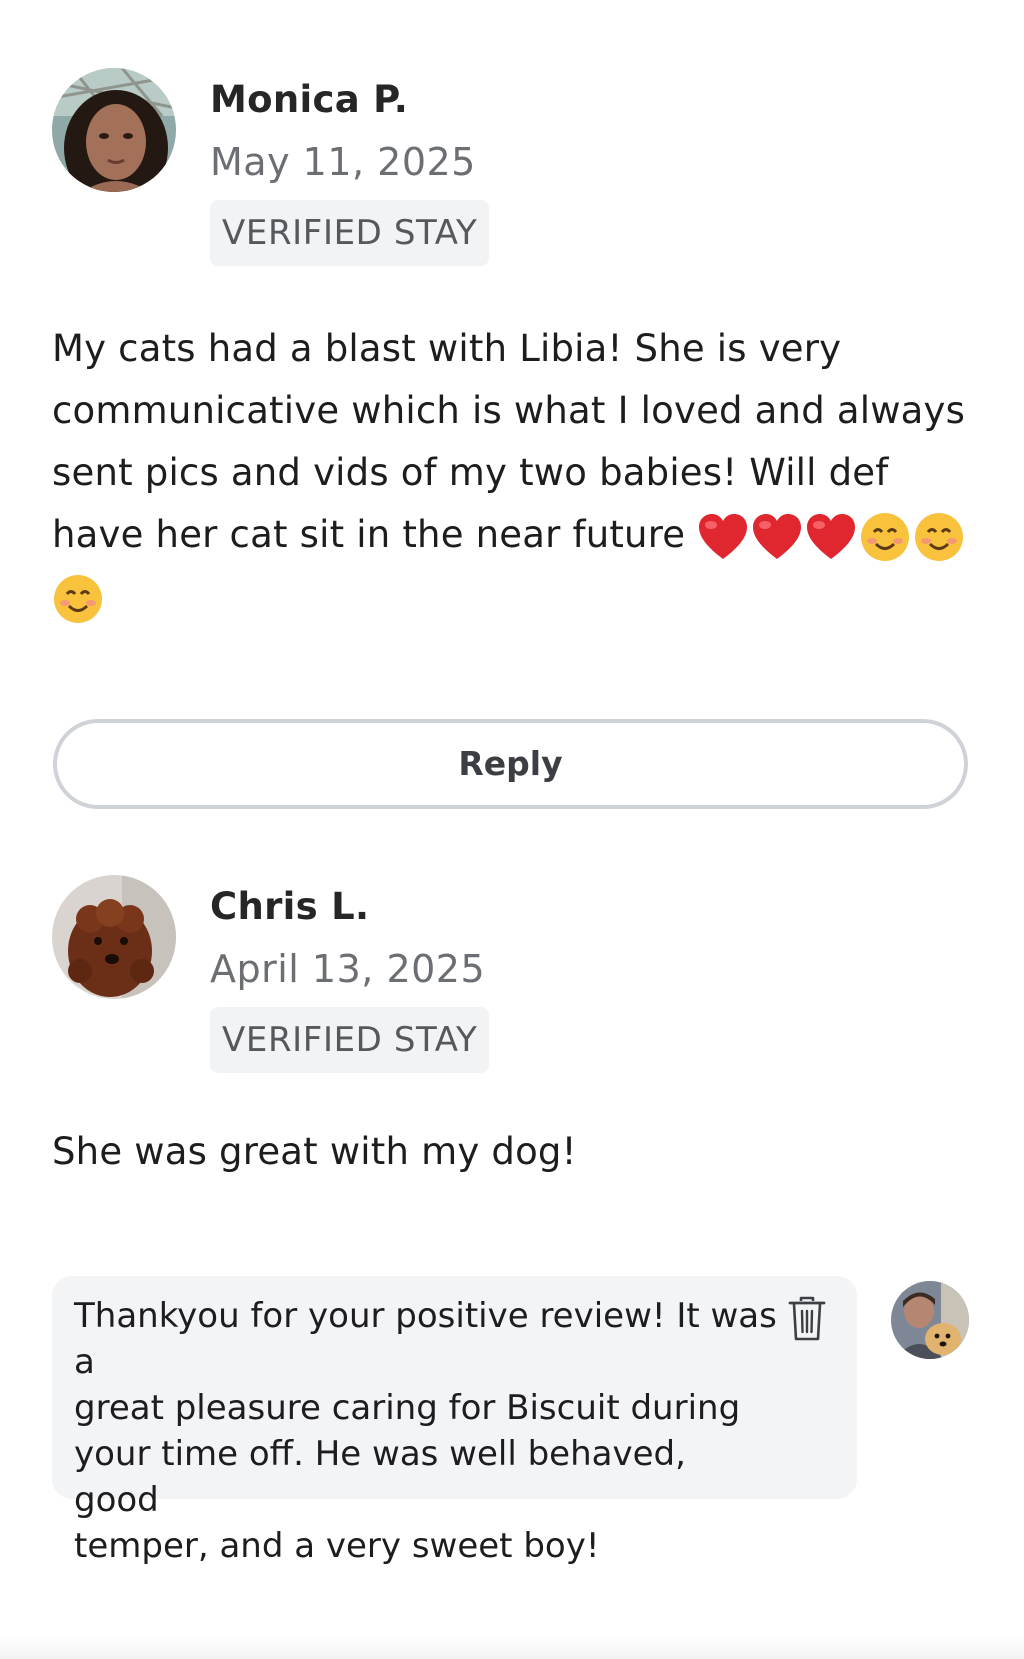 The image size is (1024, 1659). What do you see at coordinates (348, 969) in the screenshot?
I see `review-date: April 13, 2025` at bounding box center [348, 969].